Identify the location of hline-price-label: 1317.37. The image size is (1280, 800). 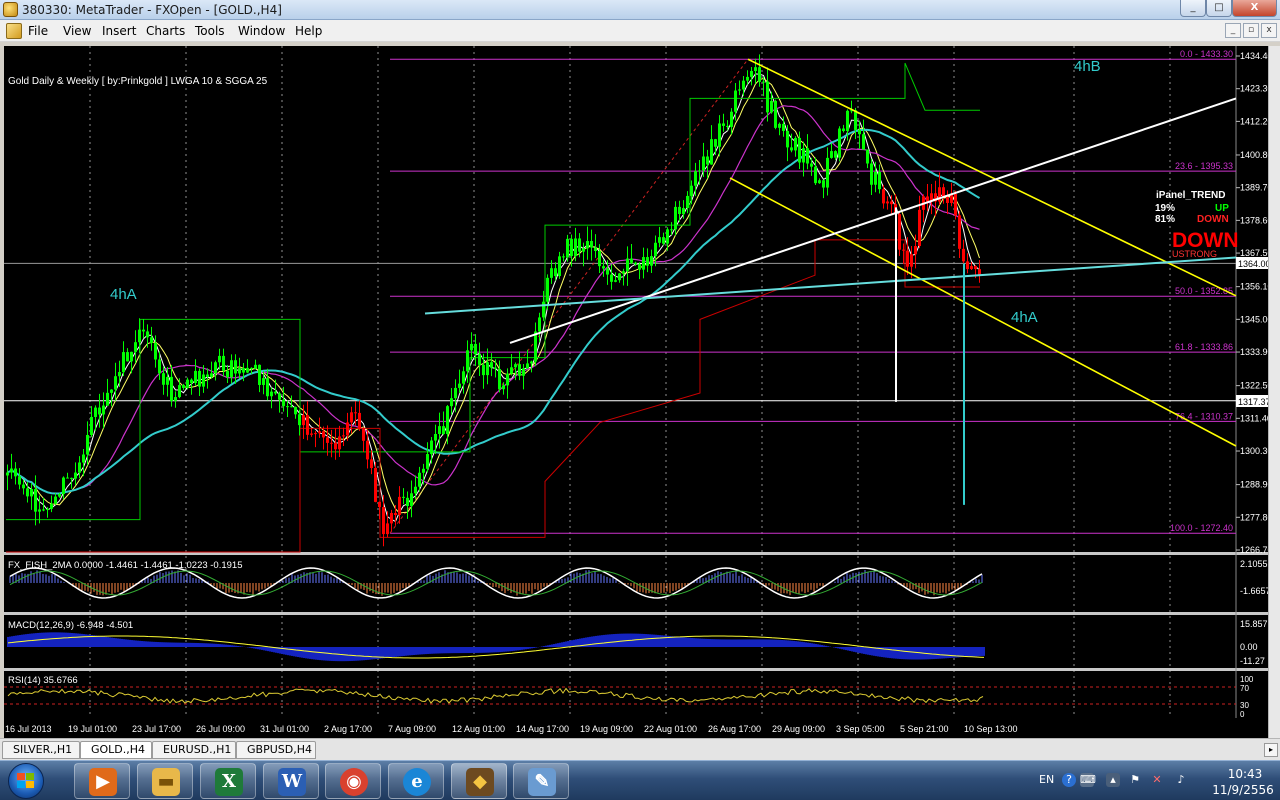
(1253, 402).